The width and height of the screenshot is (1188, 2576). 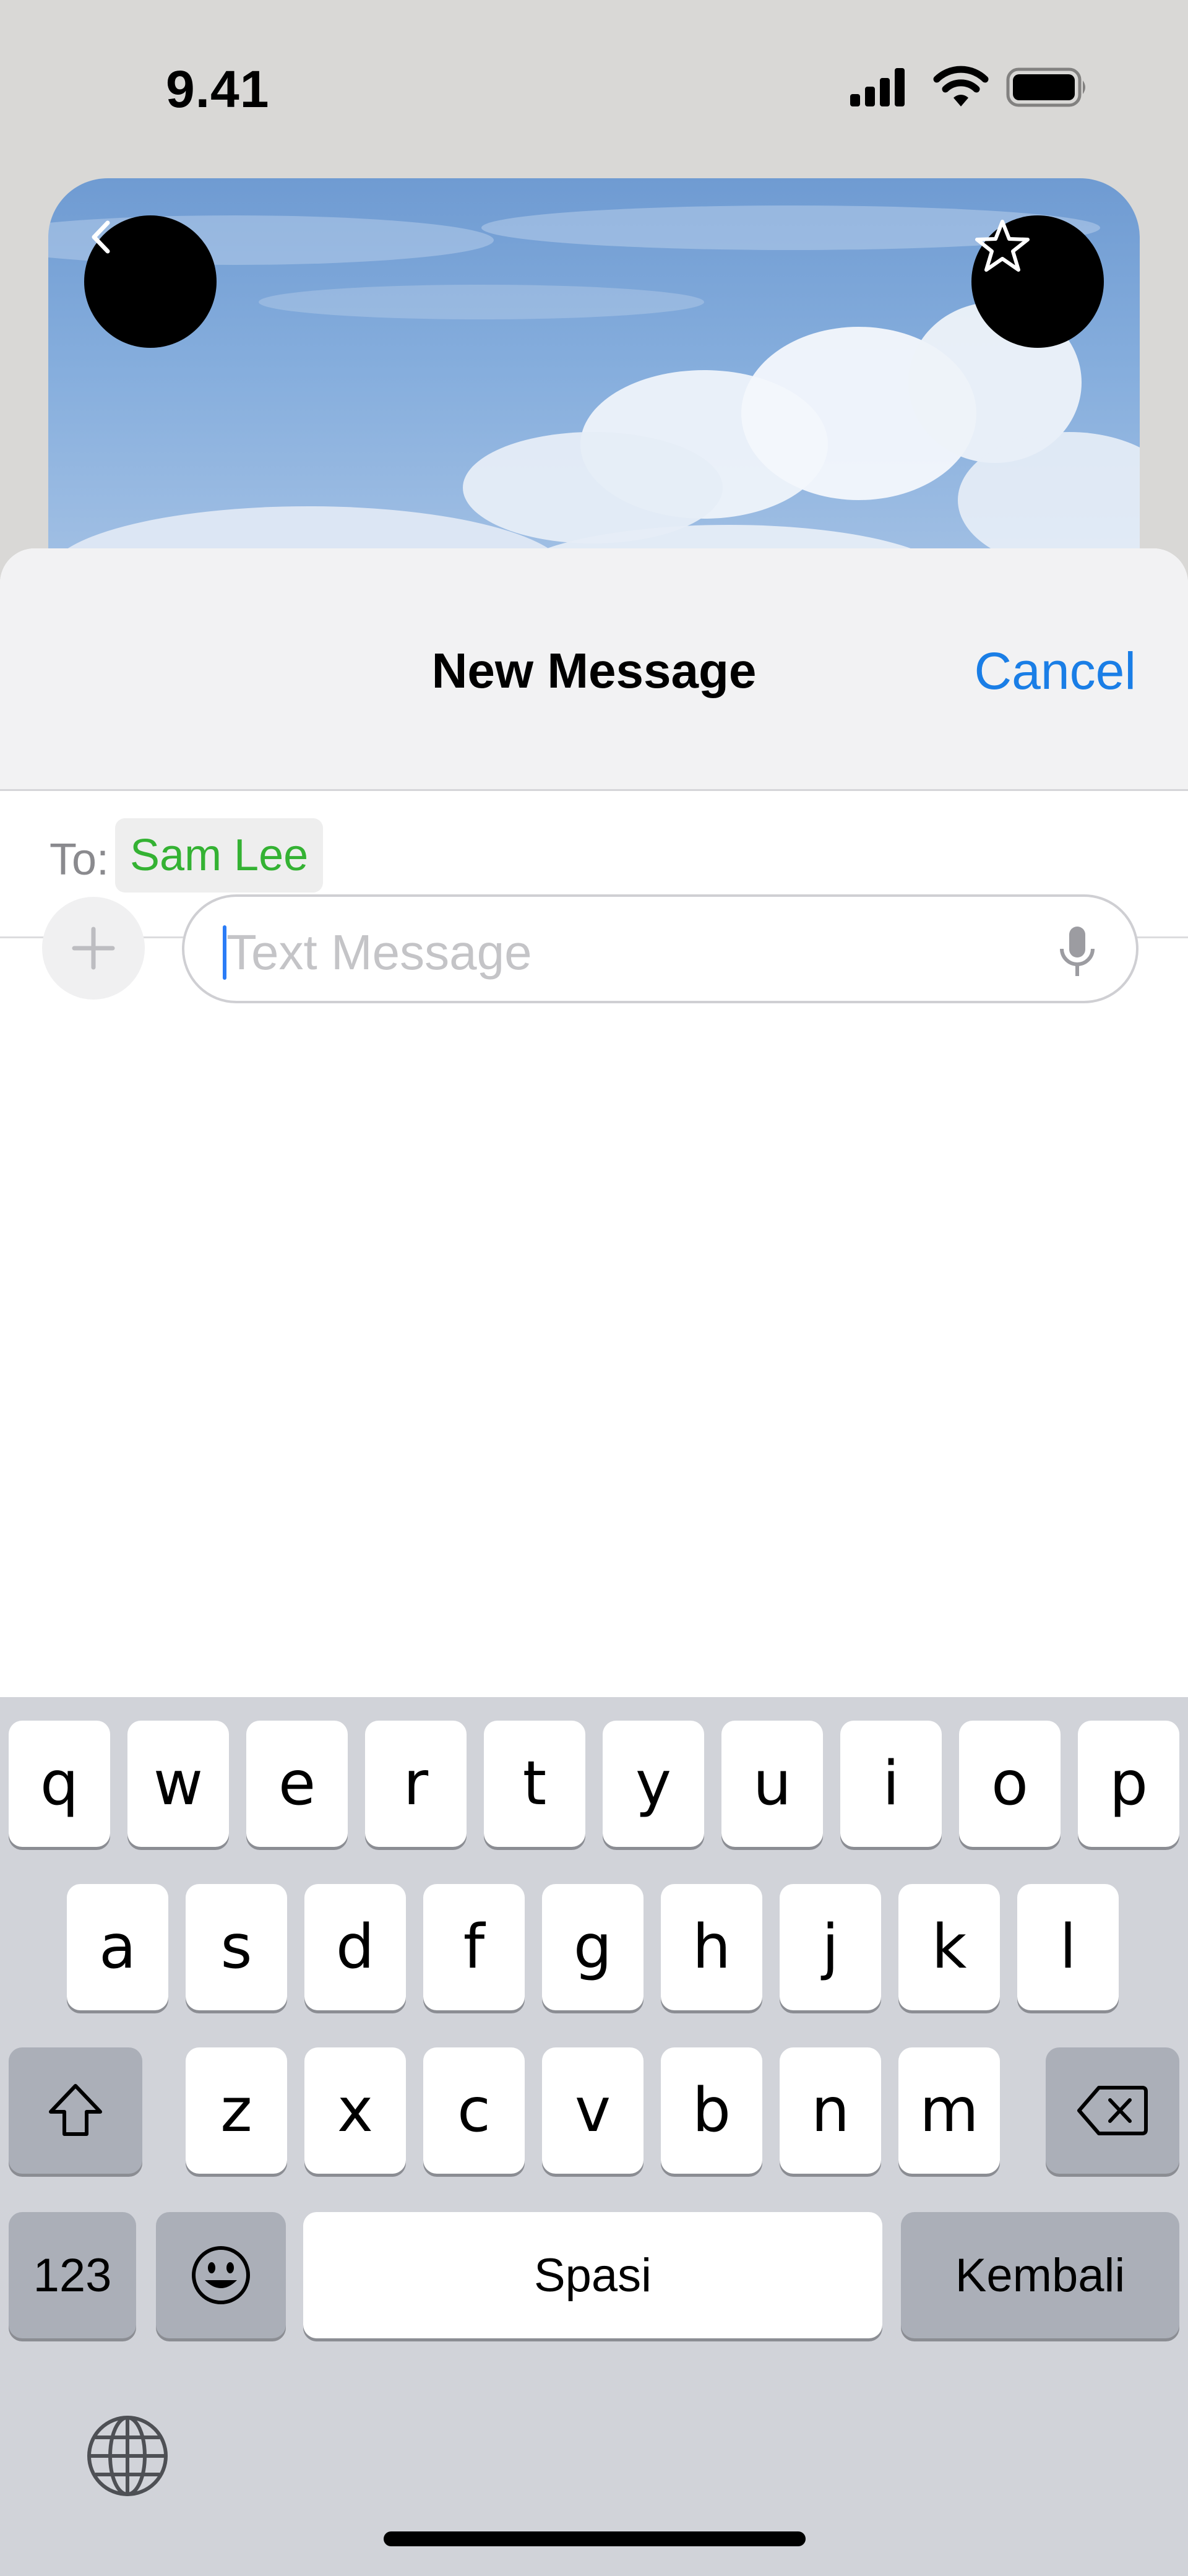 I want to click on key-z: z, so click(x=236, y=2110).